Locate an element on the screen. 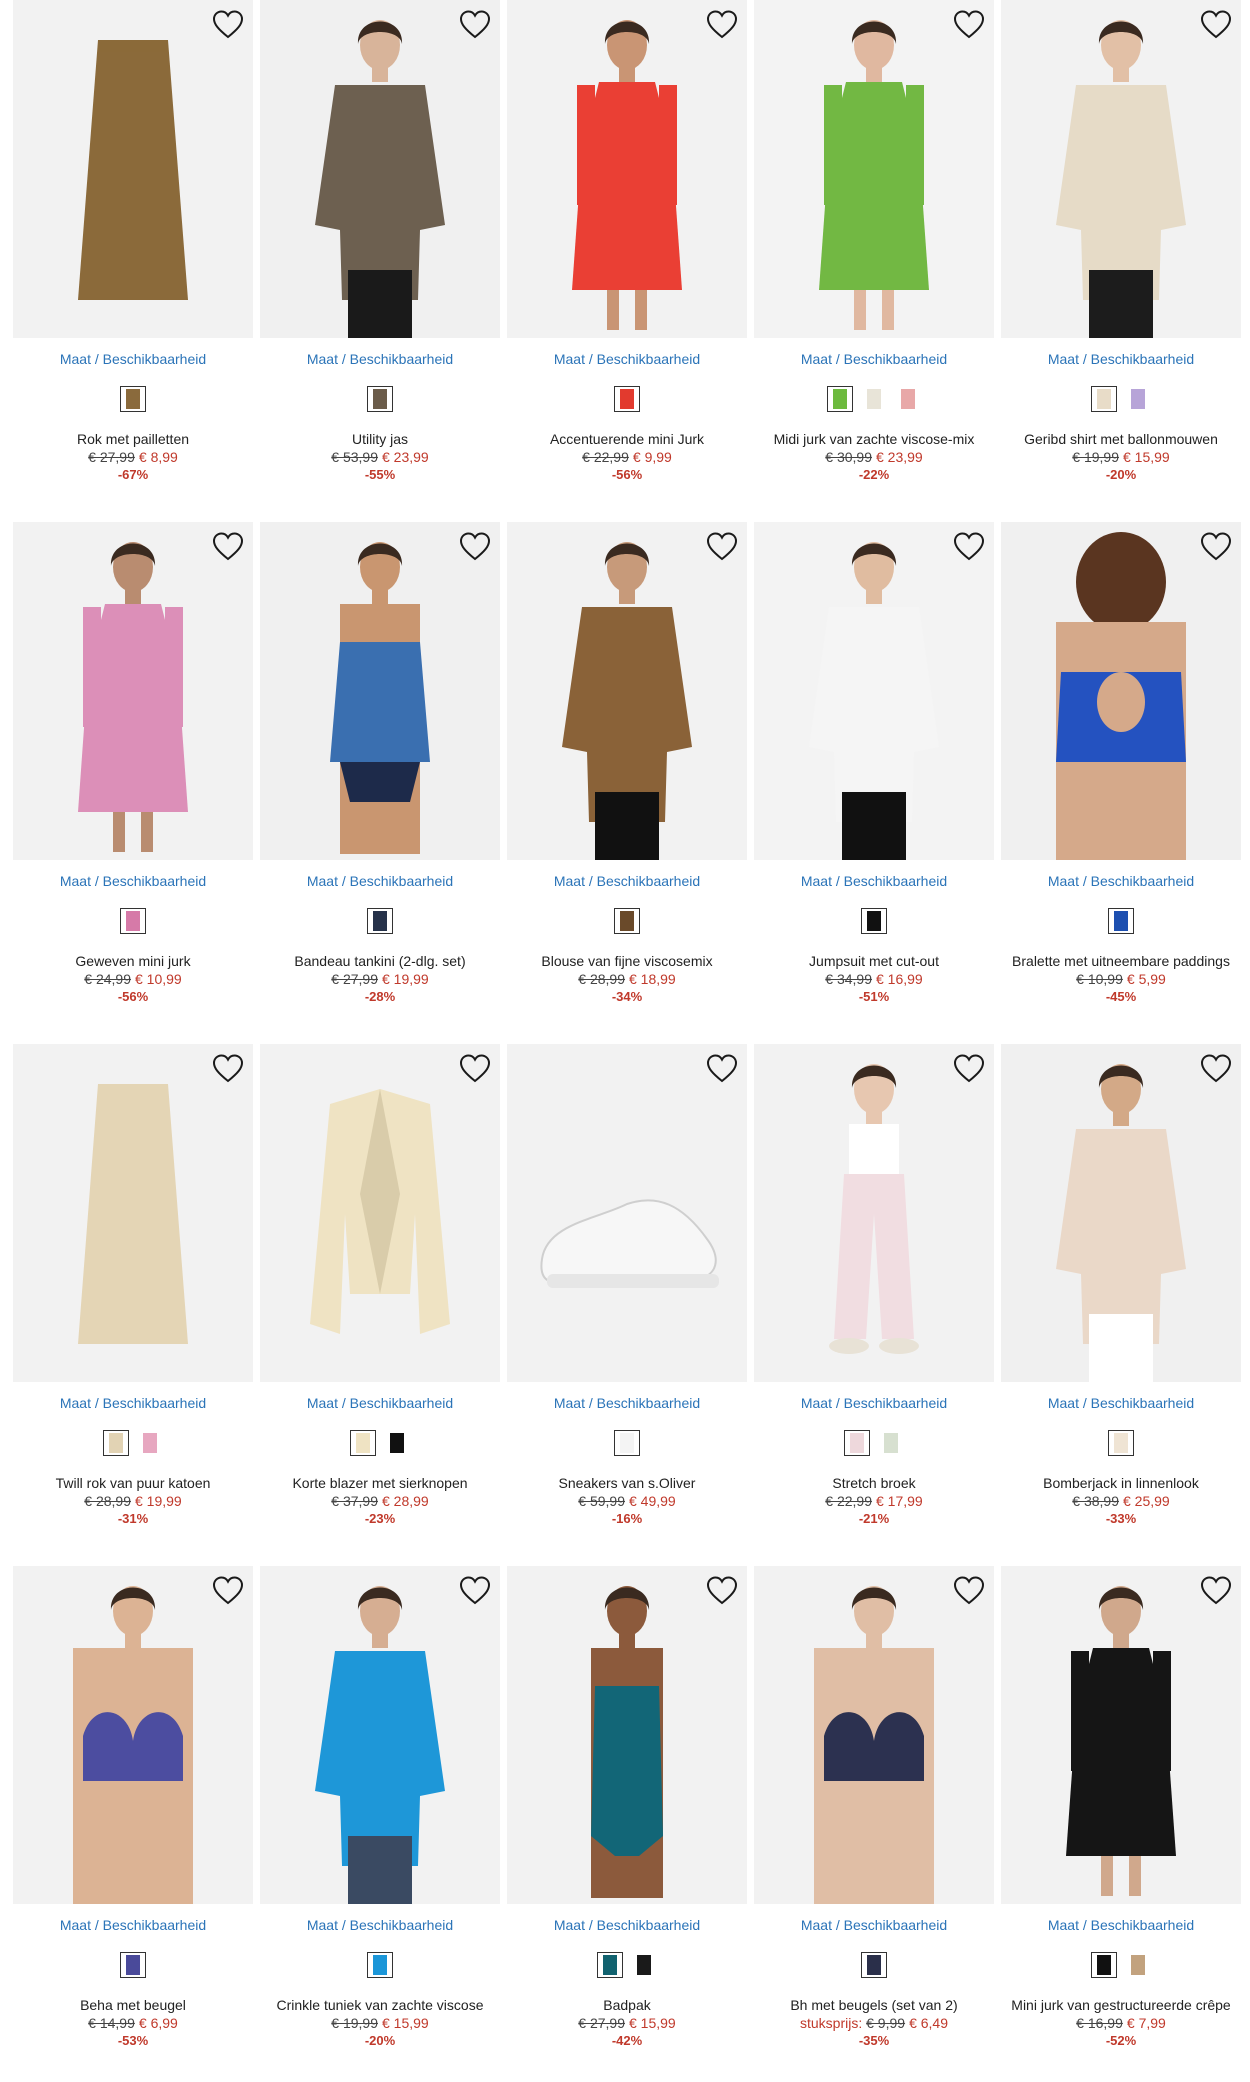 The height and width of the screenshot is (2082, 1250). product-title: Geribd shirt met ballonmouwen is located at coordinates (1121, 439).